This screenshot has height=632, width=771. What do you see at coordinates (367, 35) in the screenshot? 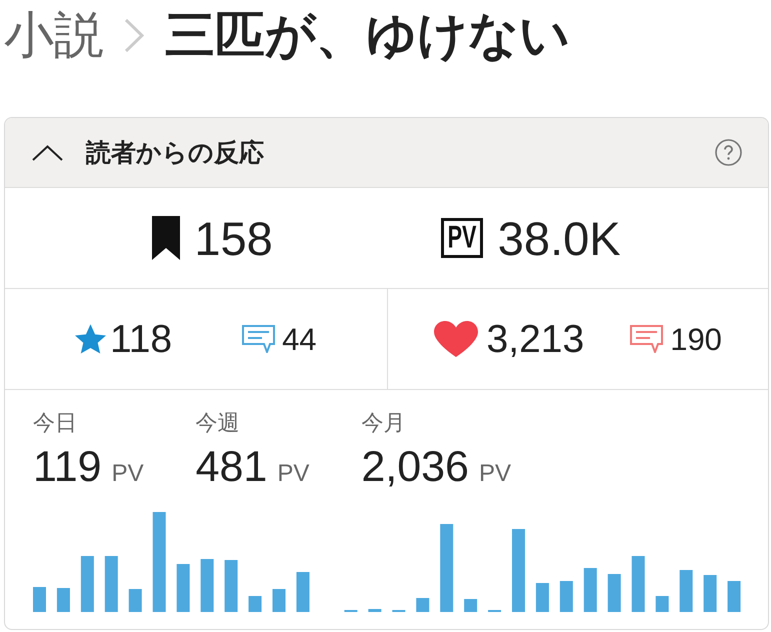
I see `page-title: 三匹が、ゆけない` at bounding box center [367, 35].